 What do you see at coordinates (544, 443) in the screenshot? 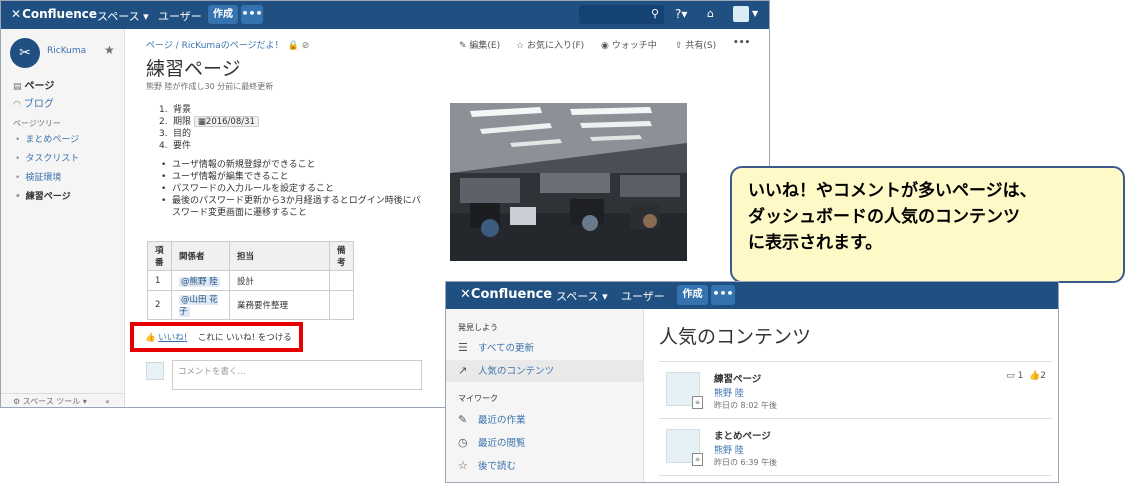
I see `sidebar-item-recent-views: ◷ 最近の閲覧` at bounding box center [544, 443].